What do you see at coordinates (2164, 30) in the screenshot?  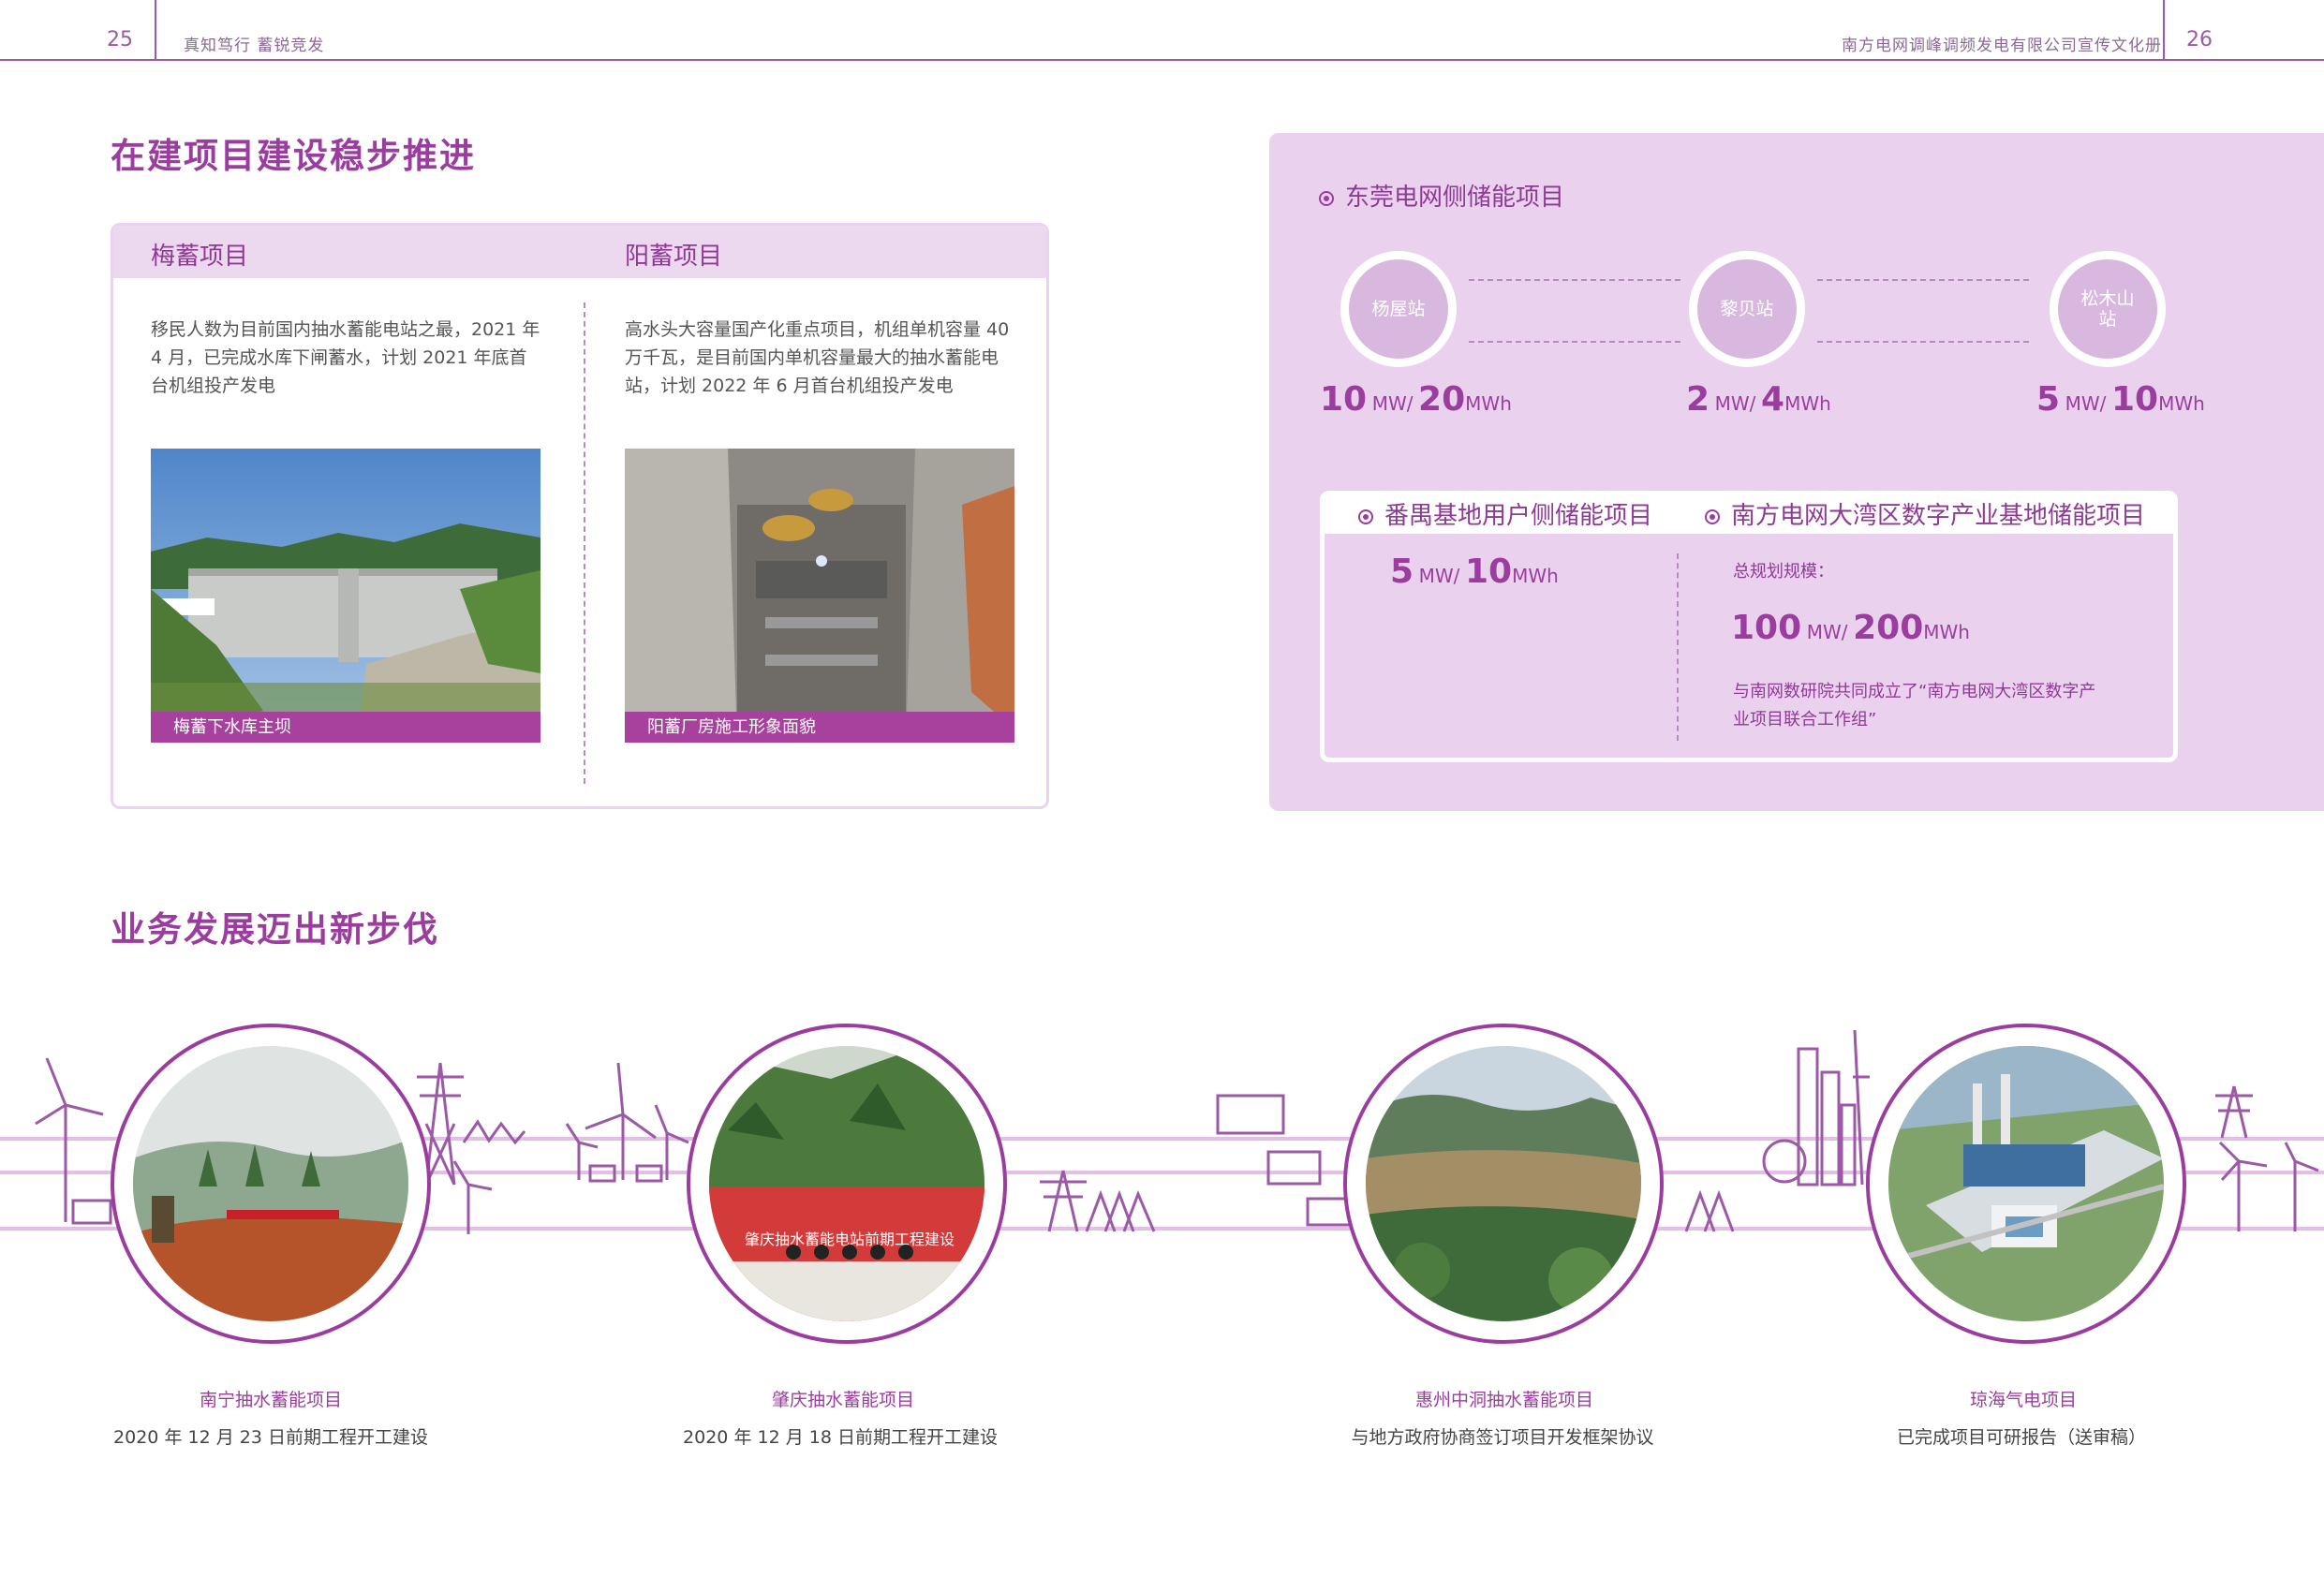 I see `header-divider-right` at bounding box center [2164, 30].